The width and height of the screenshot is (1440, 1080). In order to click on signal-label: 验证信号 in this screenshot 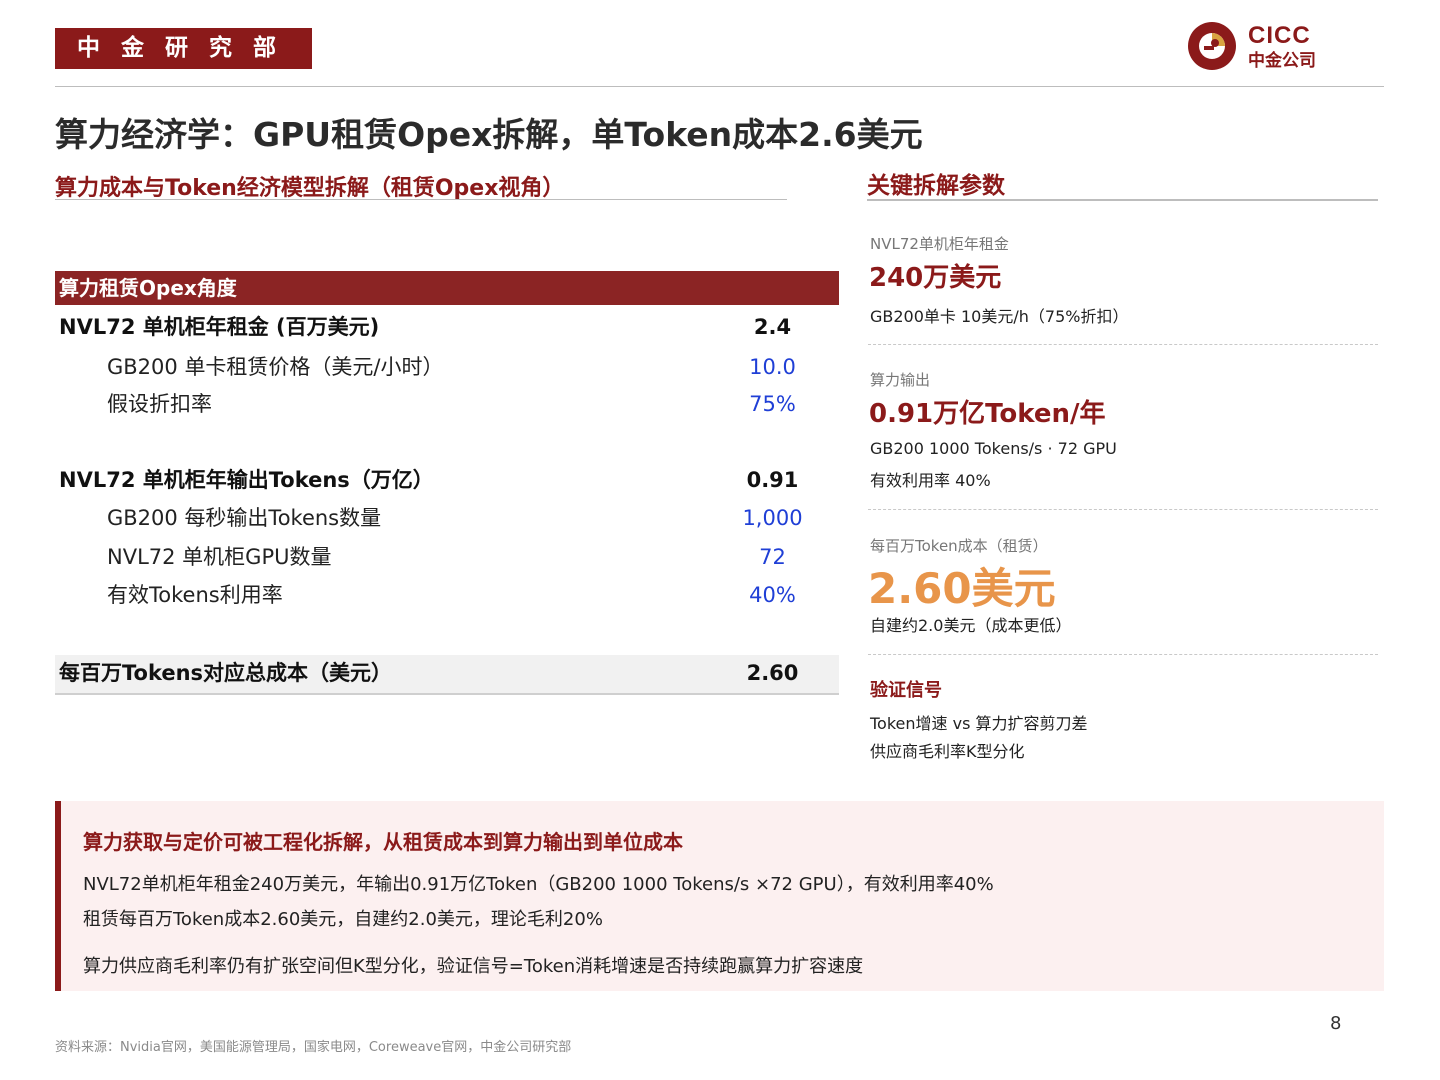, I will do `click(906, 690)`.